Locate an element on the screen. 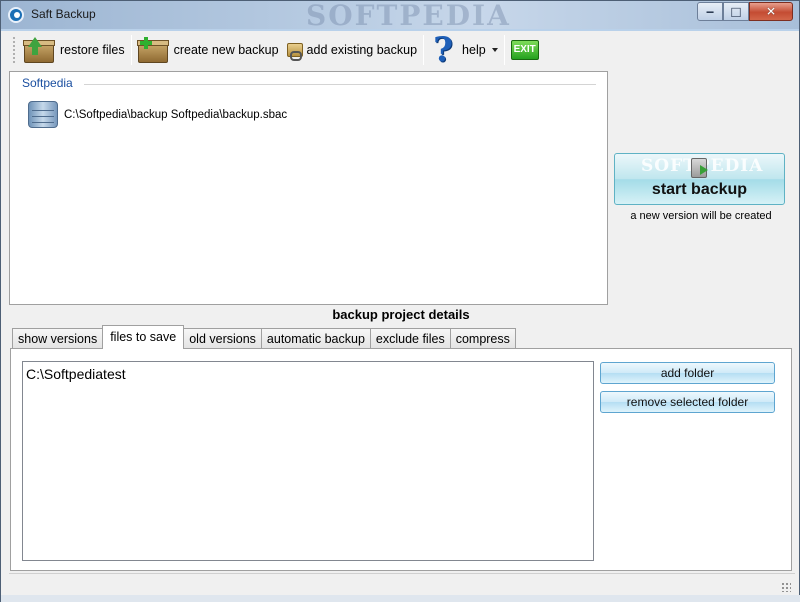 The image size is (800, 602). chevron-down-icon is located at coordinates (494, 50).